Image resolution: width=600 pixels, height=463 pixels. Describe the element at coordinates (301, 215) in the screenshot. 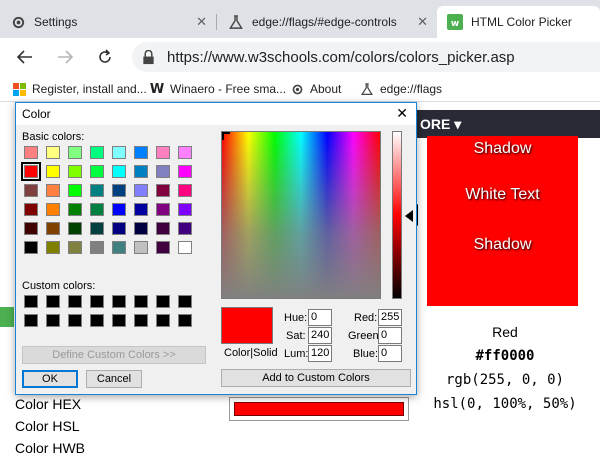

I see `color-spectrum` at that location.